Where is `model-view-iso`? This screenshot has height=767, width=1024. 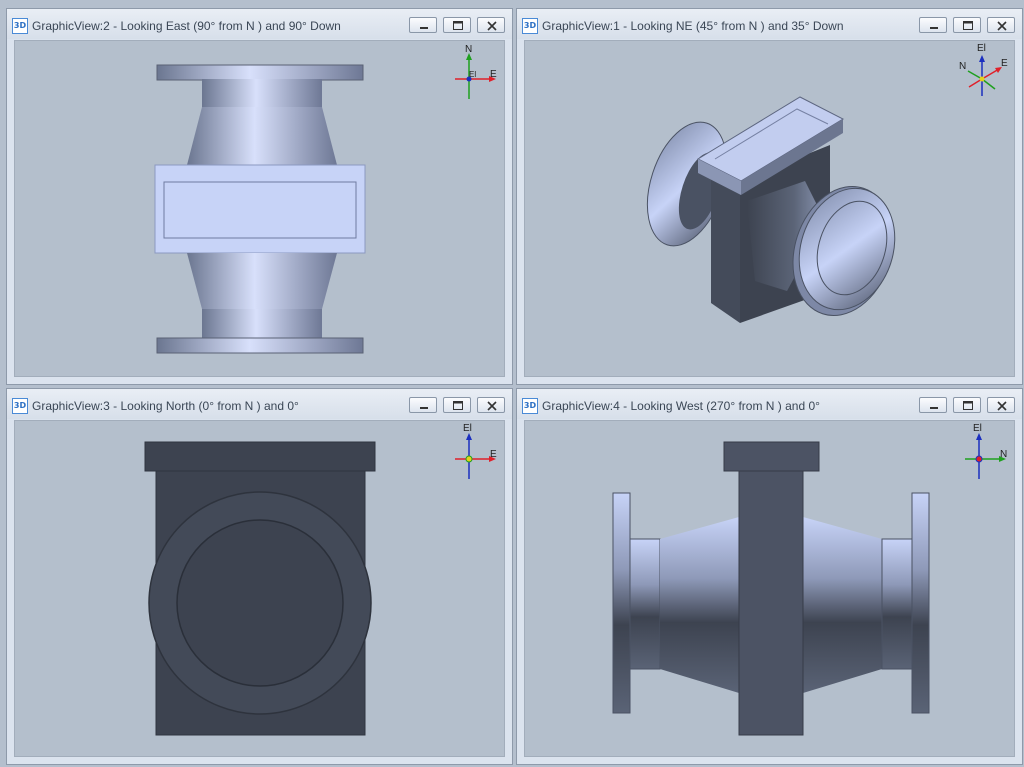
model-view-iso is located at coordinates (771, 209).